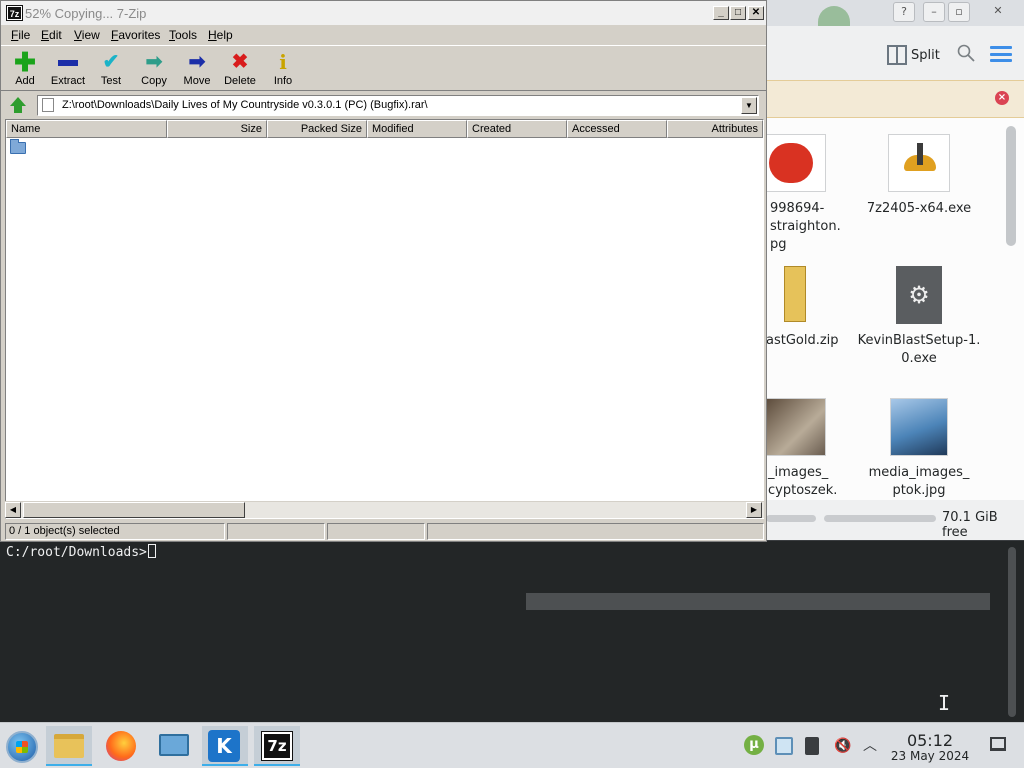  Describe the element at coordinates (183, 35) in the screenshot. I see `menu-tools: Tools` at that location.